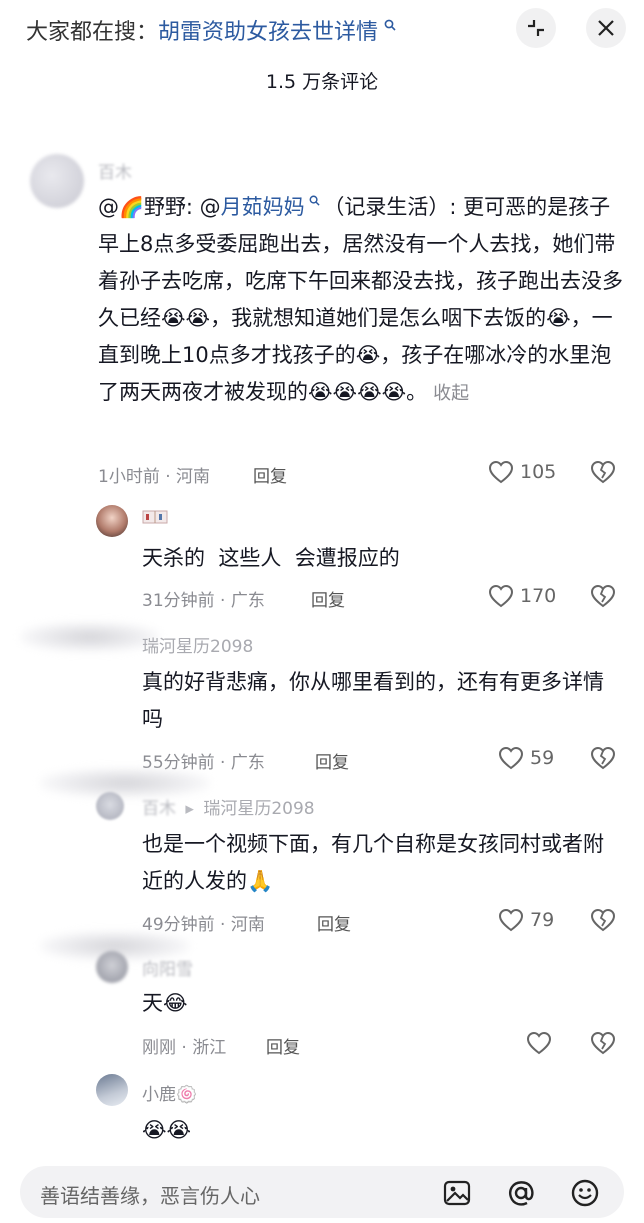 Image resolution: width=644 pixels, height=1223 pixels. What do you see at coordinates (159, 809) in the screenshot?
I see `blurred-author: 百木` at bounding box center [159, 809].